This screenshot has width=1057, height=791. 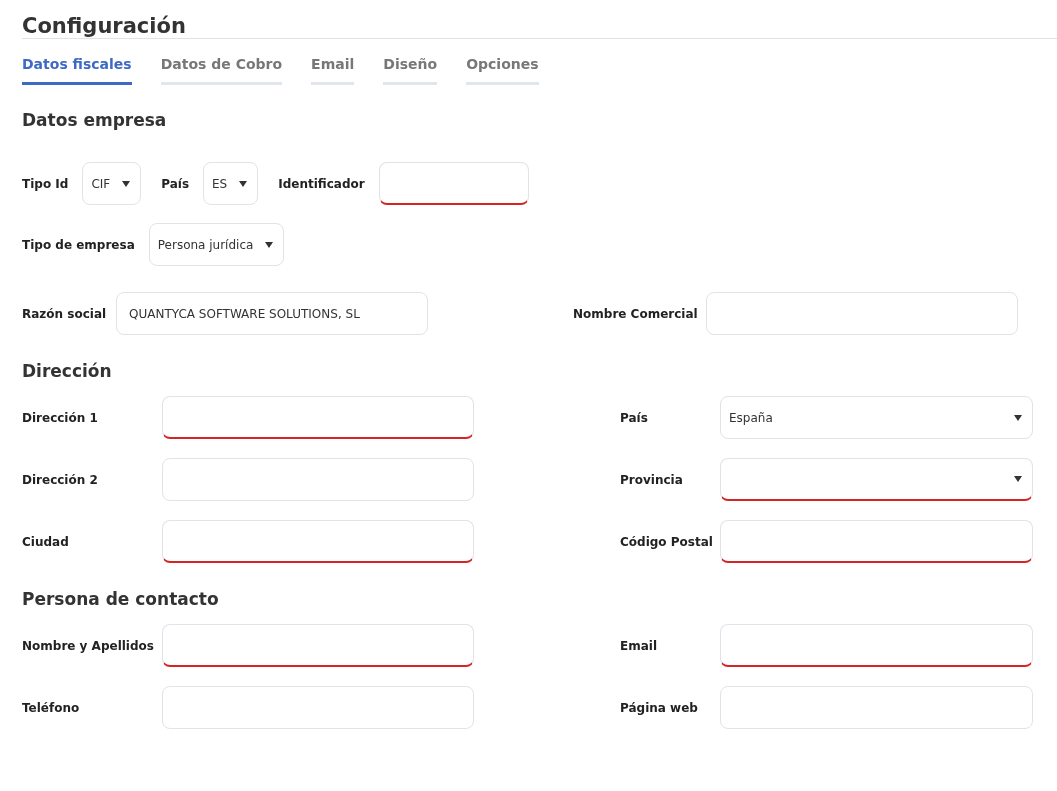 I want to click on tab: Opciones, so click(x=502, y=70).